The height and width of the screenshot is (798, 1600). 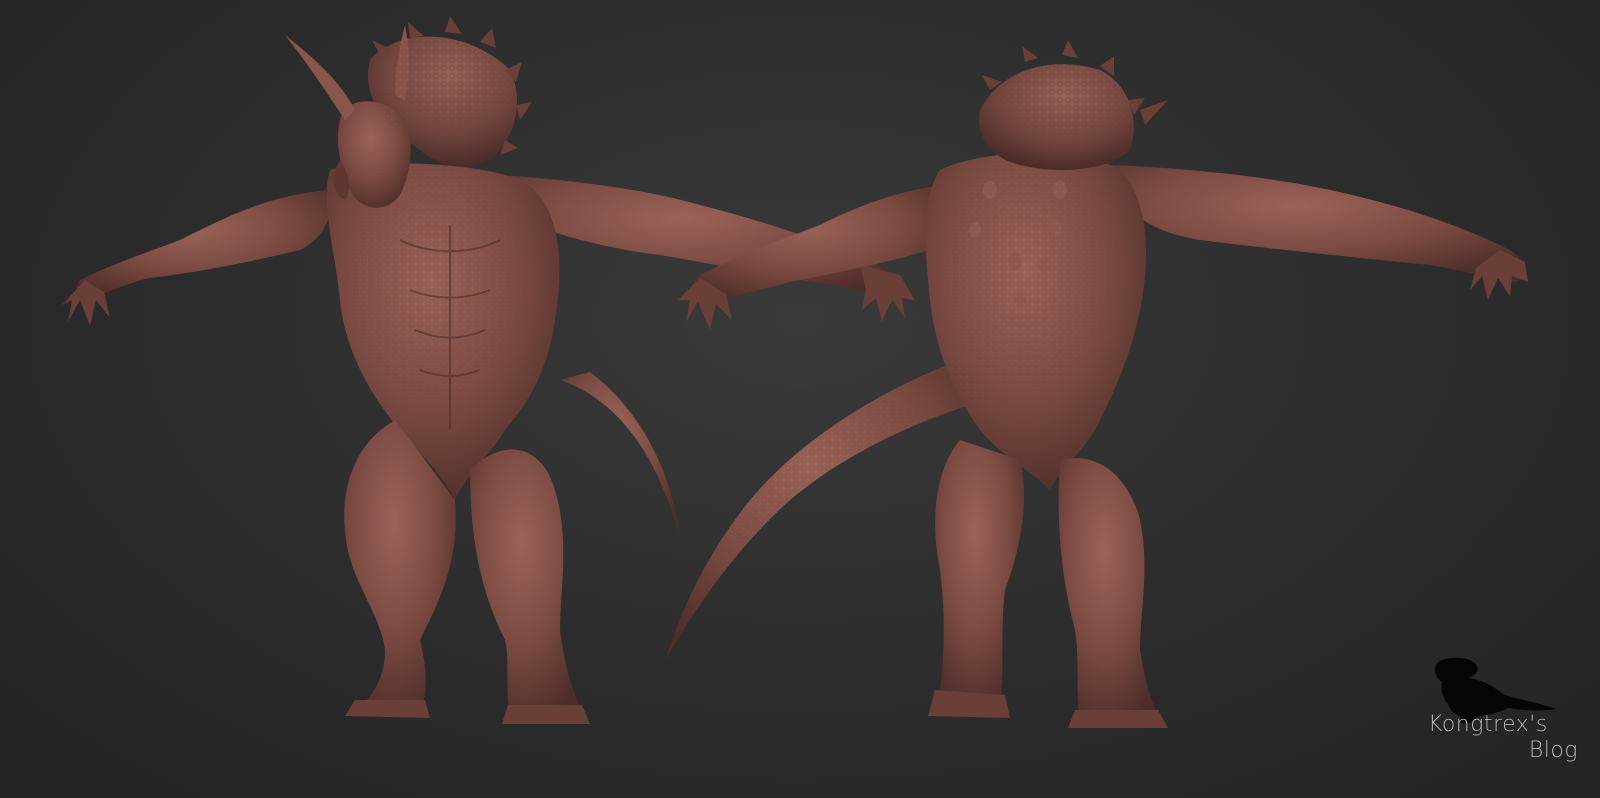 What do you see at coordinates (1503, 709) in the screenshot?
I see `blog-watermark: Kongtrex's Blog` at bounding box center [1503, 709].